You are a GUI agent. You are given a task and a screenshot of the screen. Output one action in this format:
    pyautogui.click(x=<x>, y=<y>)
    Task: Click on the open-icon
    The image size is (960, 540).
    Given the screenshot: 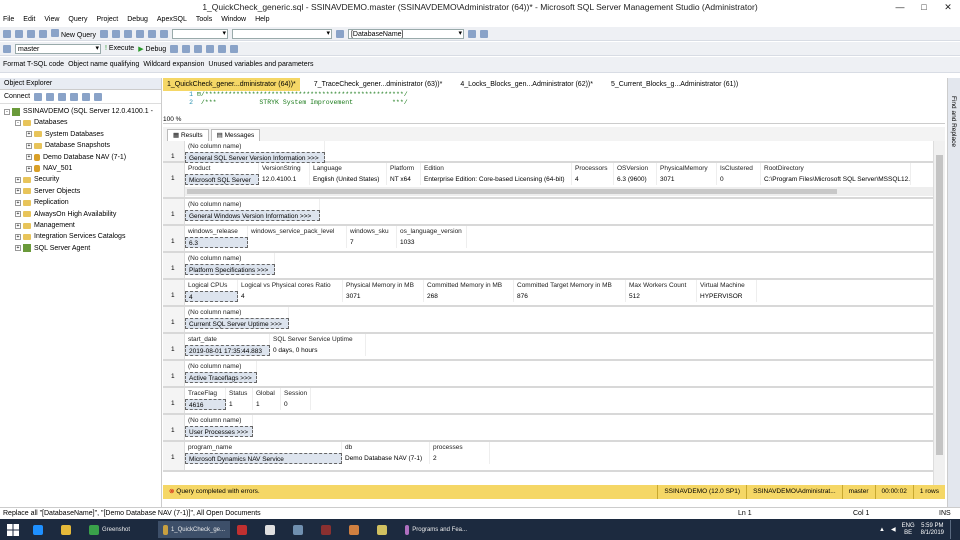 What is the action you would take?
    pyautogui.click(x=19, y=33)
    